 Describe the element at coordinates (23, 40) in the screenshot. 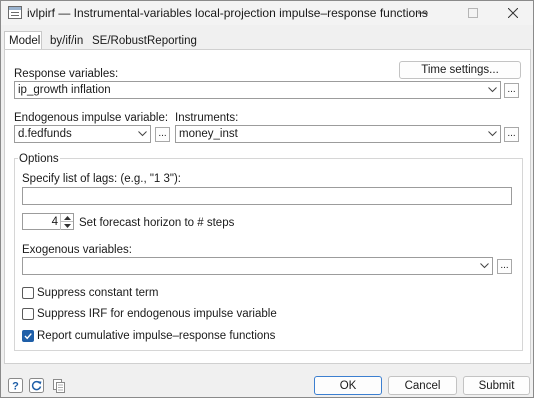

I see `tab-model: Model` at that location.